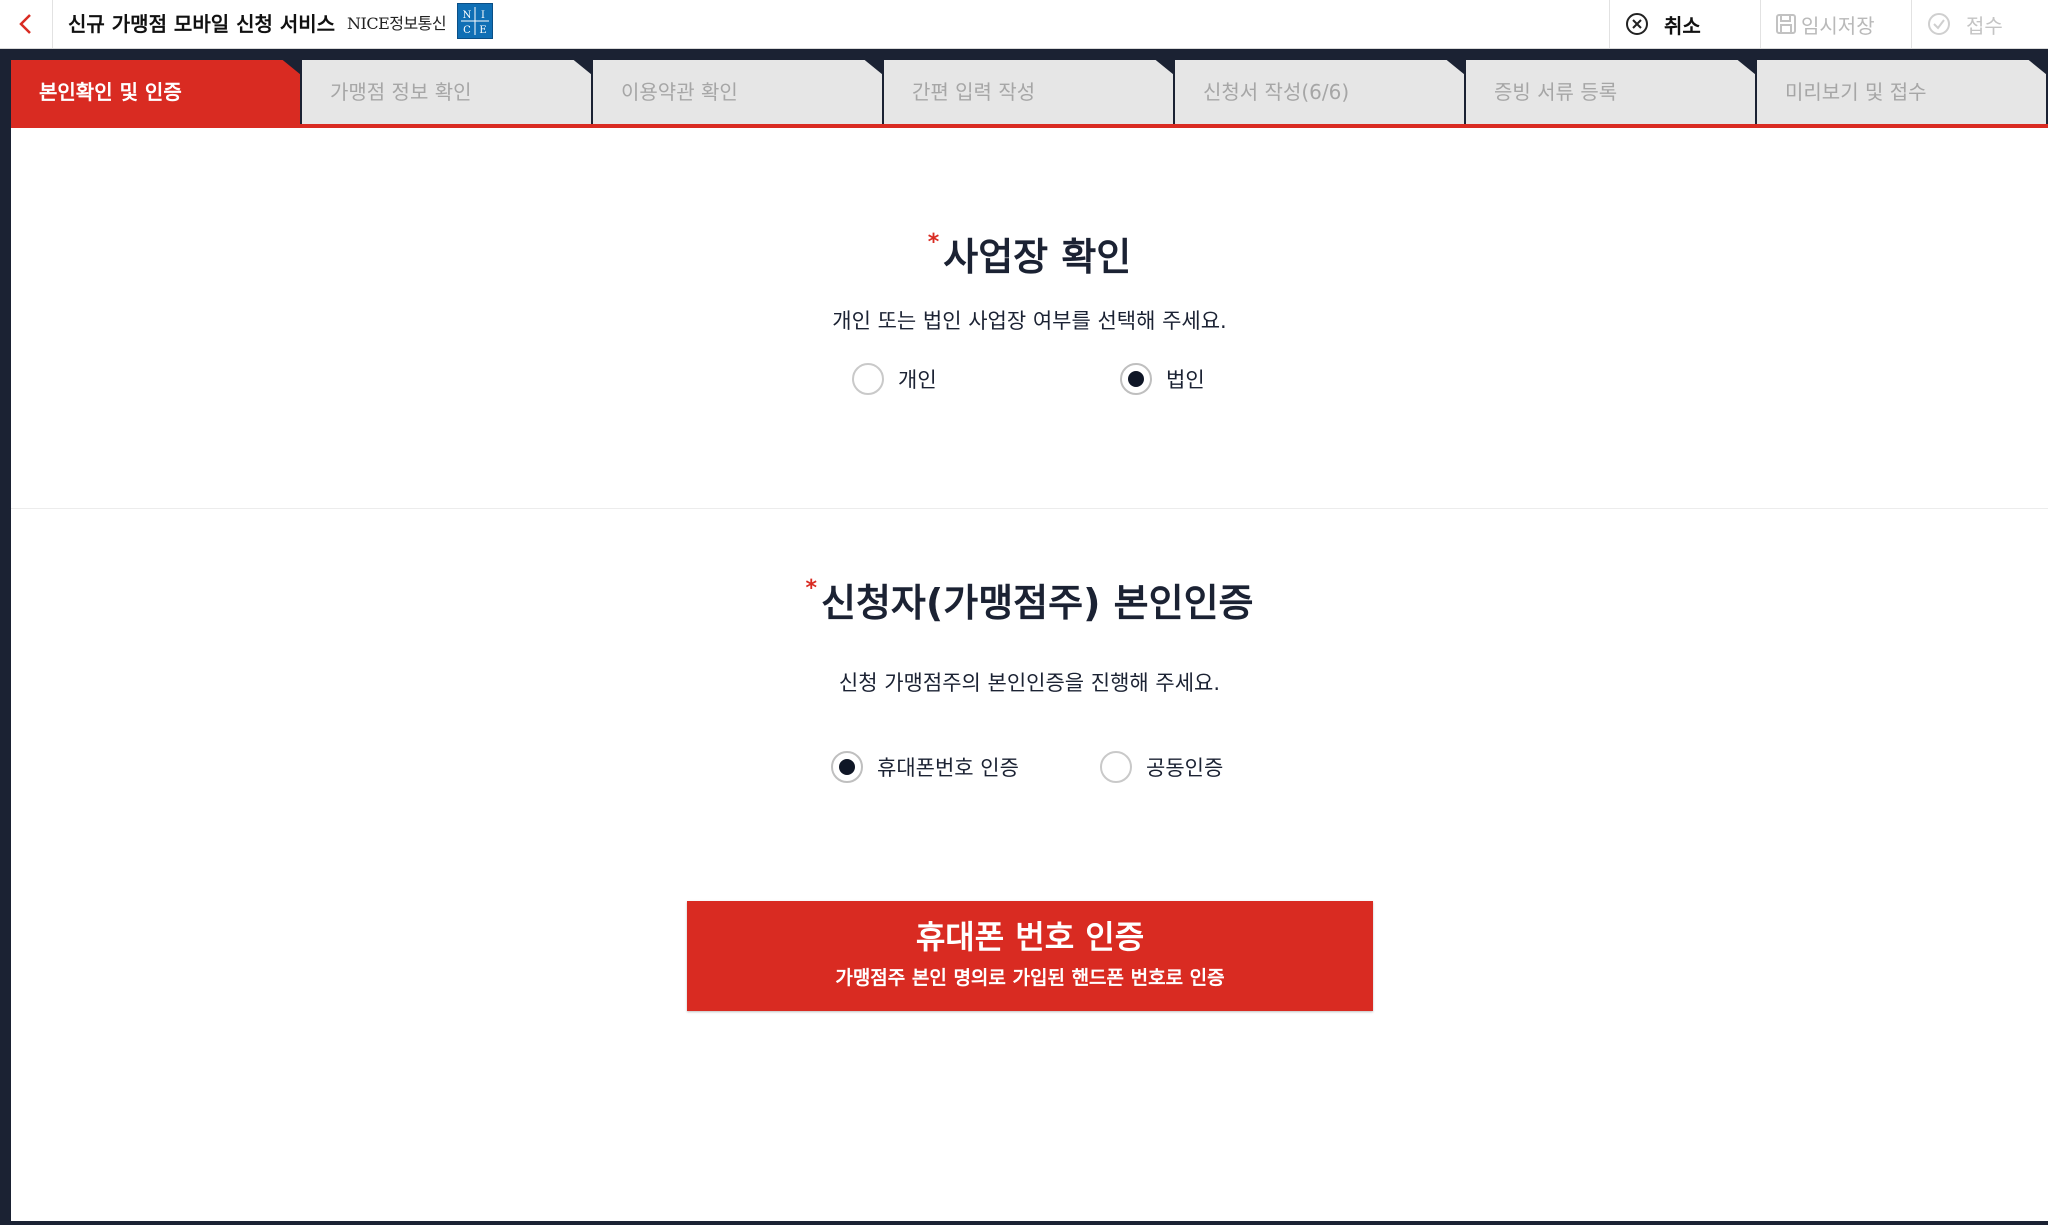  What do you see at coordinates (1984, 25) in the screenshot?
I see `submit-label: 접수` at bounding box center [1984, 25].